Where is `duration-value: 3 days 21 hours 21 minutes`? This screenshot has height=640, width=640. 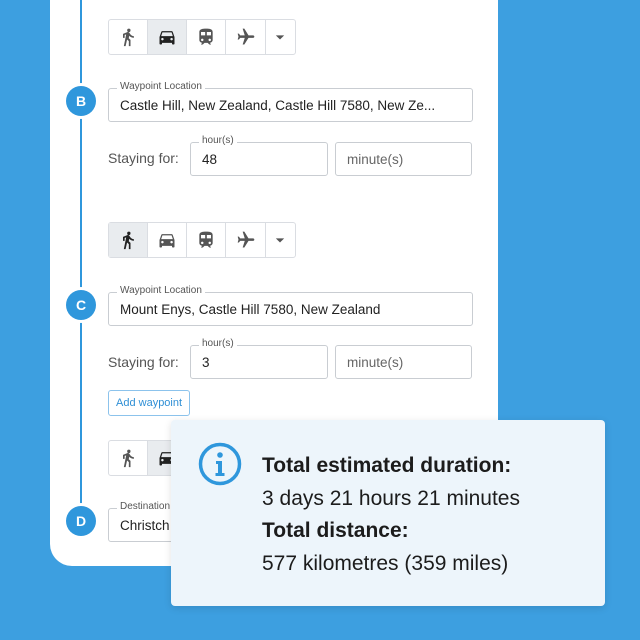
duration-value: 3 days 21 hours 21 minutes is located at coordinates (391, 498).